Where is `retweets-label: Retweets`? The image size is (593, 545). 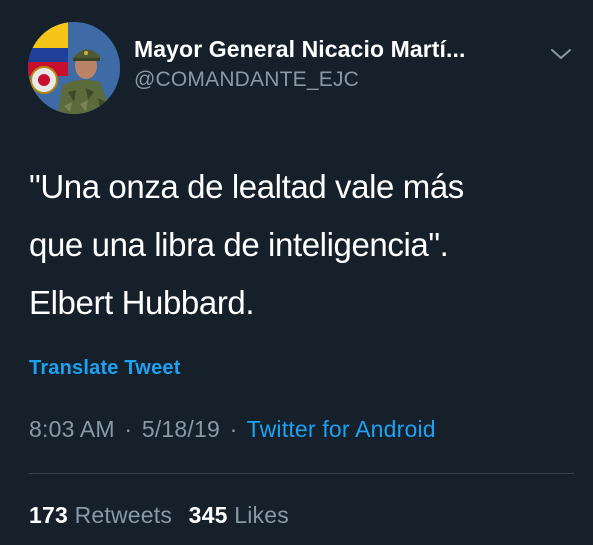 retweets-label: Retweets is located at coordinates (123, 515).